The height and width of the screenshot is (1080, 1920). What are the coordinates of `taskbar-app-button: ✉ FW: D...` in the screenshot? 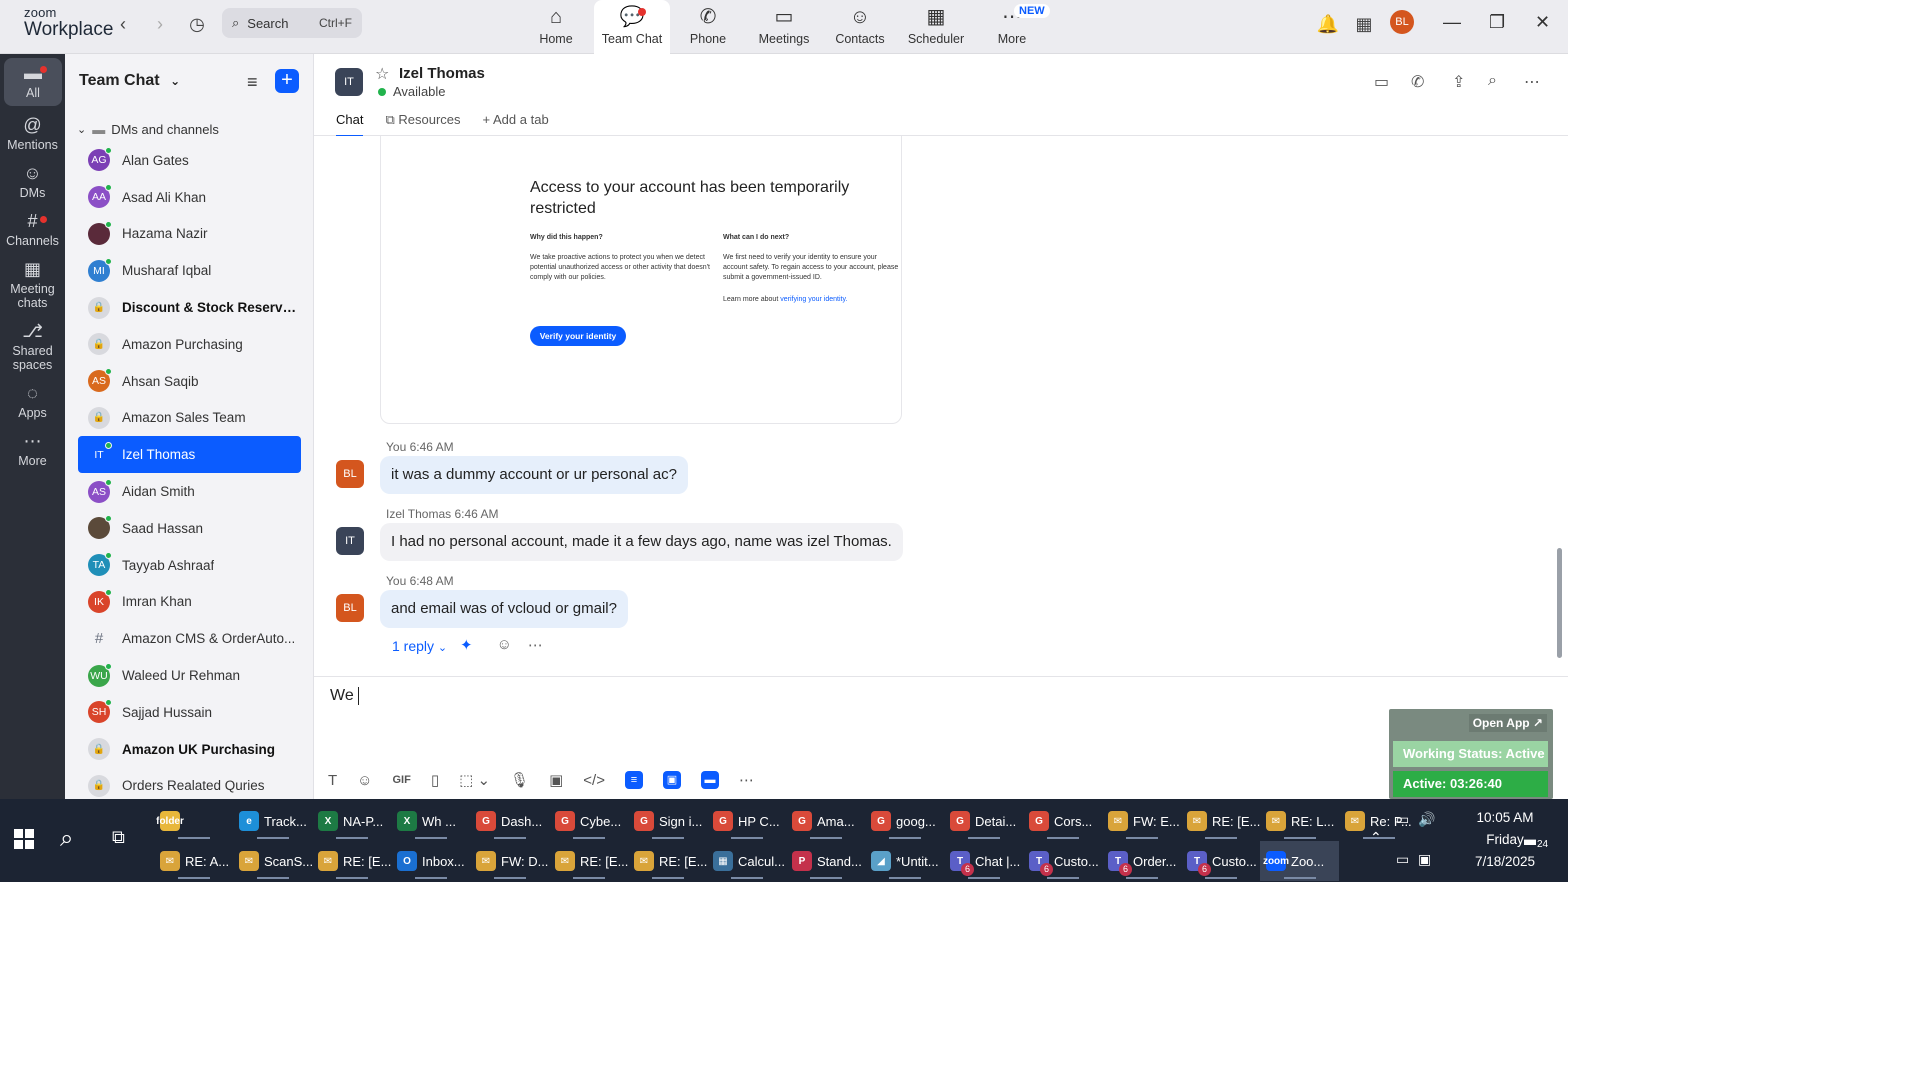 It's located at (509, 861).